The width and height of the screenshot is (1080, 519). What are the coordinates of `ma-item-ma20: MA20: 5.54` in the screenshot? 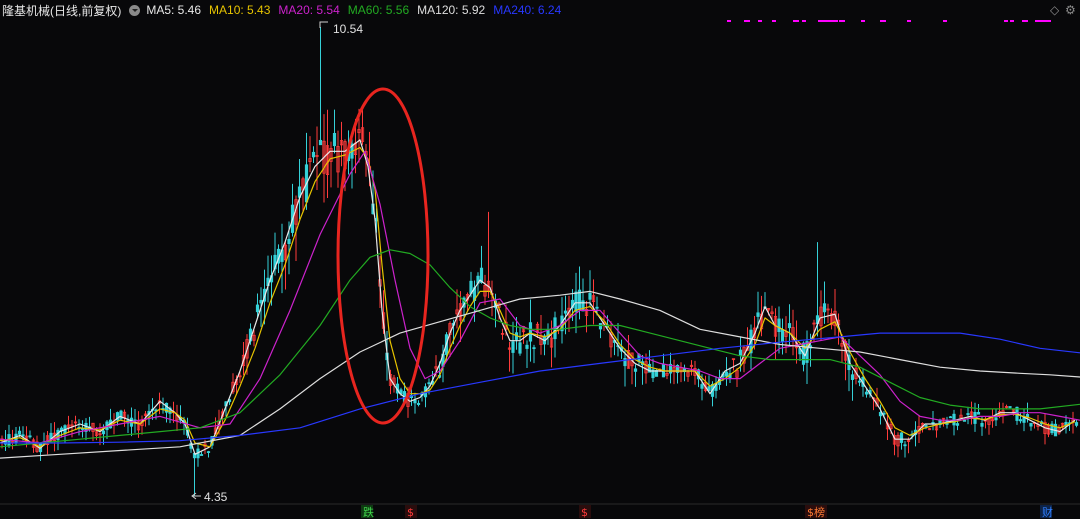 It's located at (309, 10).